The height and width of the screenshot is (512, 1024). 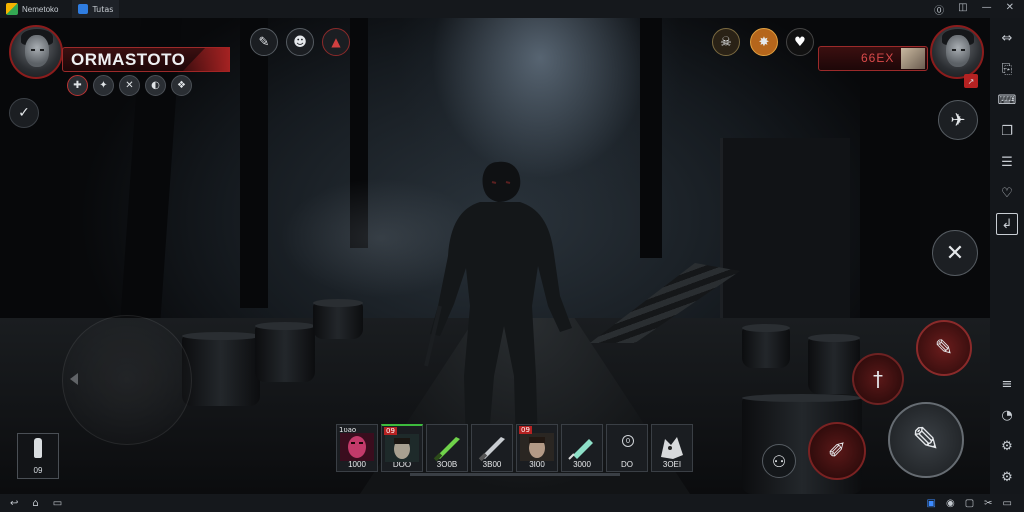 What do you see at coordinates (1007, 477) in the screenshot?
I see `info-icon: ⚙` at bounding box center [1007, 477].